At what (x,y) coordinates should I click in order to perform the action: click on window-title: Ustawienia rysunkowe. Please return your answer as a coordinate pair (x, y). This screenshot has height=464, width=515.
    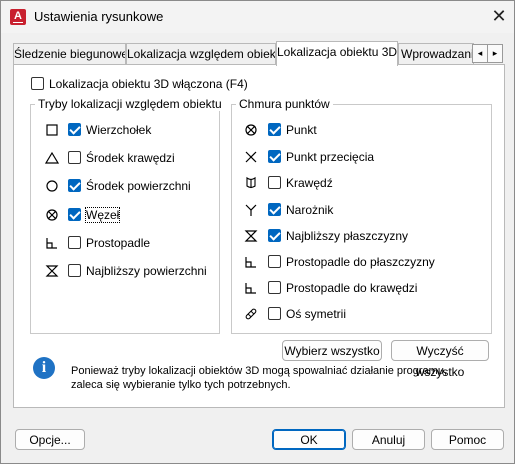
    Looking at the image, I should click on (99, 16).